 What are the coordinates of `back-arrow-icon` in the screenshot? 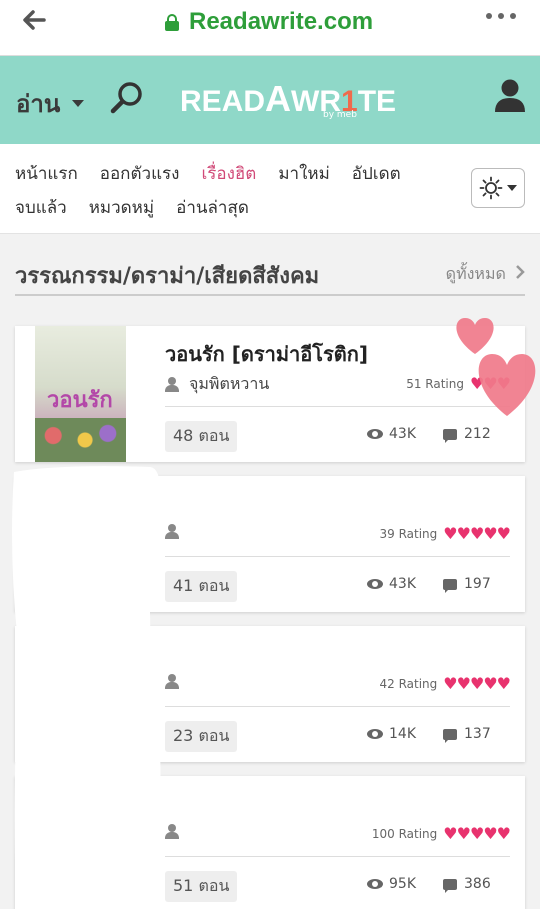 It's located at (34, 23).